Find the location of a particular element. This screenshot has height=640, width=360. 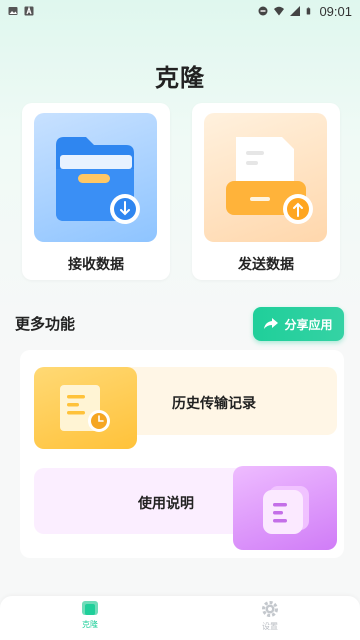

share-app-button: 分享应用 is located at coordinates (298, 324).